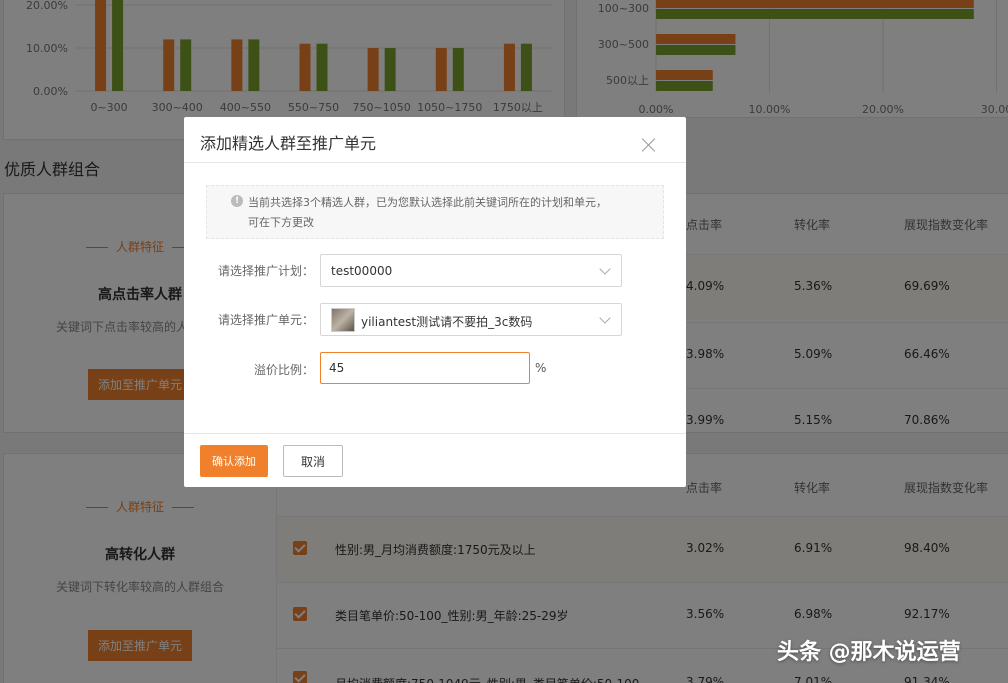 This screenshot has width=1008, height=683. What do you see at coordinates (313, 461) in the screenshot?
I see `cancel-button: 取消` at bounding box center [313, 461].